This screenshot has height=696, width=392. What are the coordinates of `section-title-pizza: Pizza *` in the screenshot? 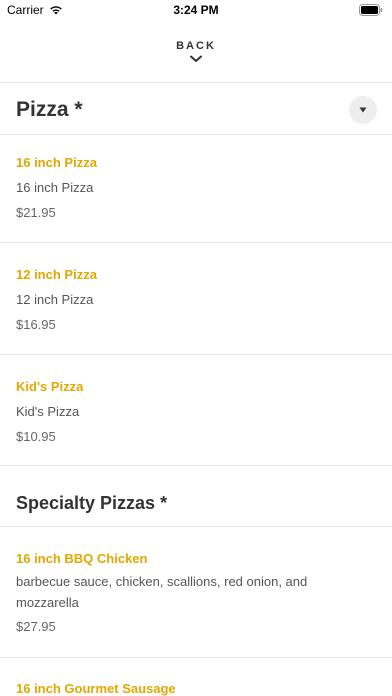 It's located at (49, 109).